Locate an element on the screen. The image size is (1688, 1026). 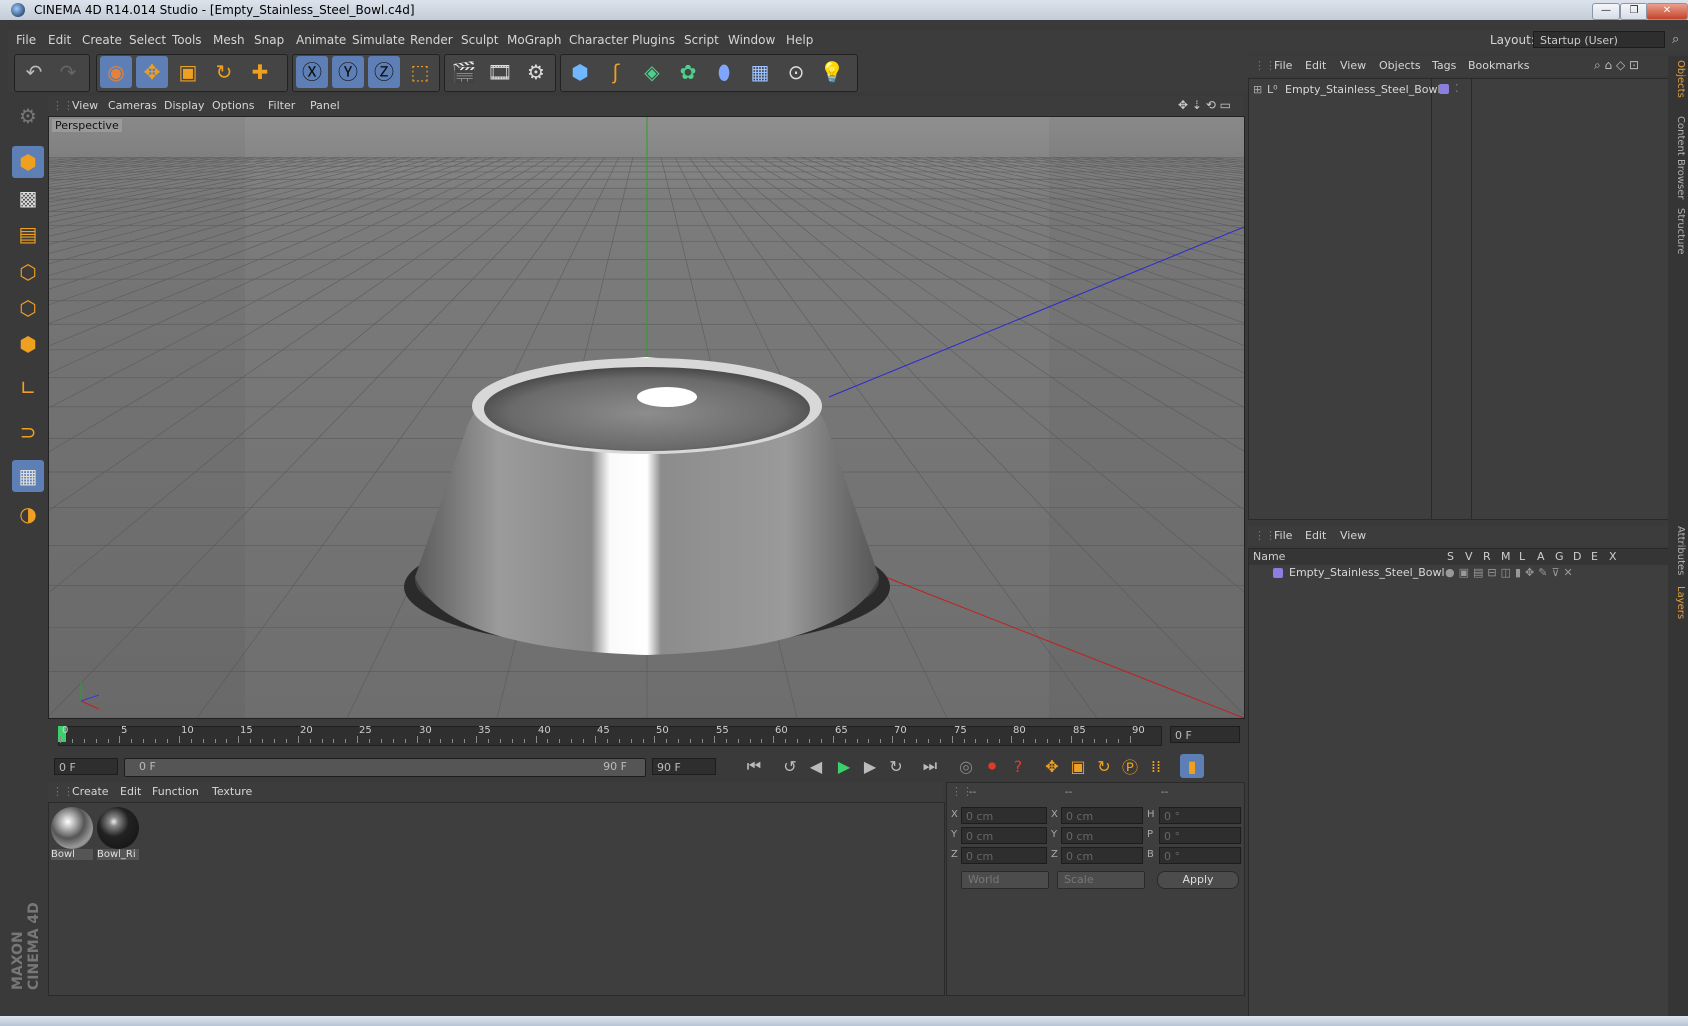
size-y-field: 0 cm is located at coordinates (1102, 835).